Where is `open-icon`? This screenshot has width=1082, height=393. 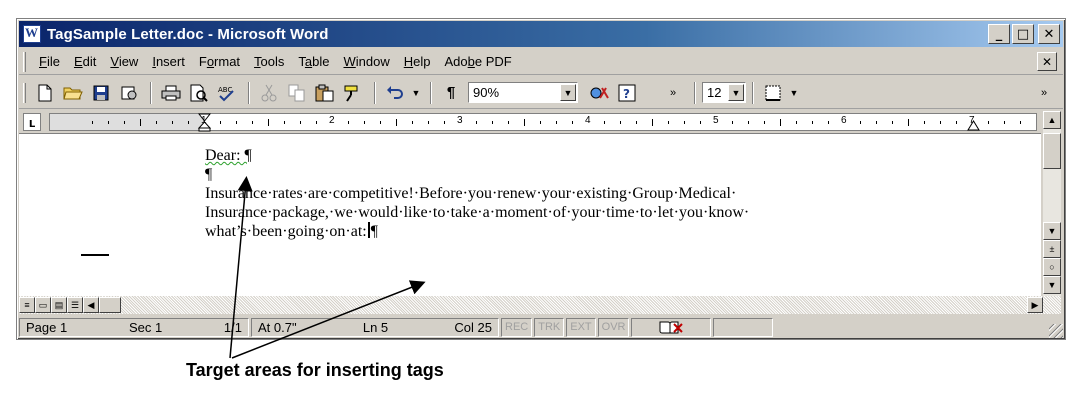 open-icon is located at coordinates (73, 93).